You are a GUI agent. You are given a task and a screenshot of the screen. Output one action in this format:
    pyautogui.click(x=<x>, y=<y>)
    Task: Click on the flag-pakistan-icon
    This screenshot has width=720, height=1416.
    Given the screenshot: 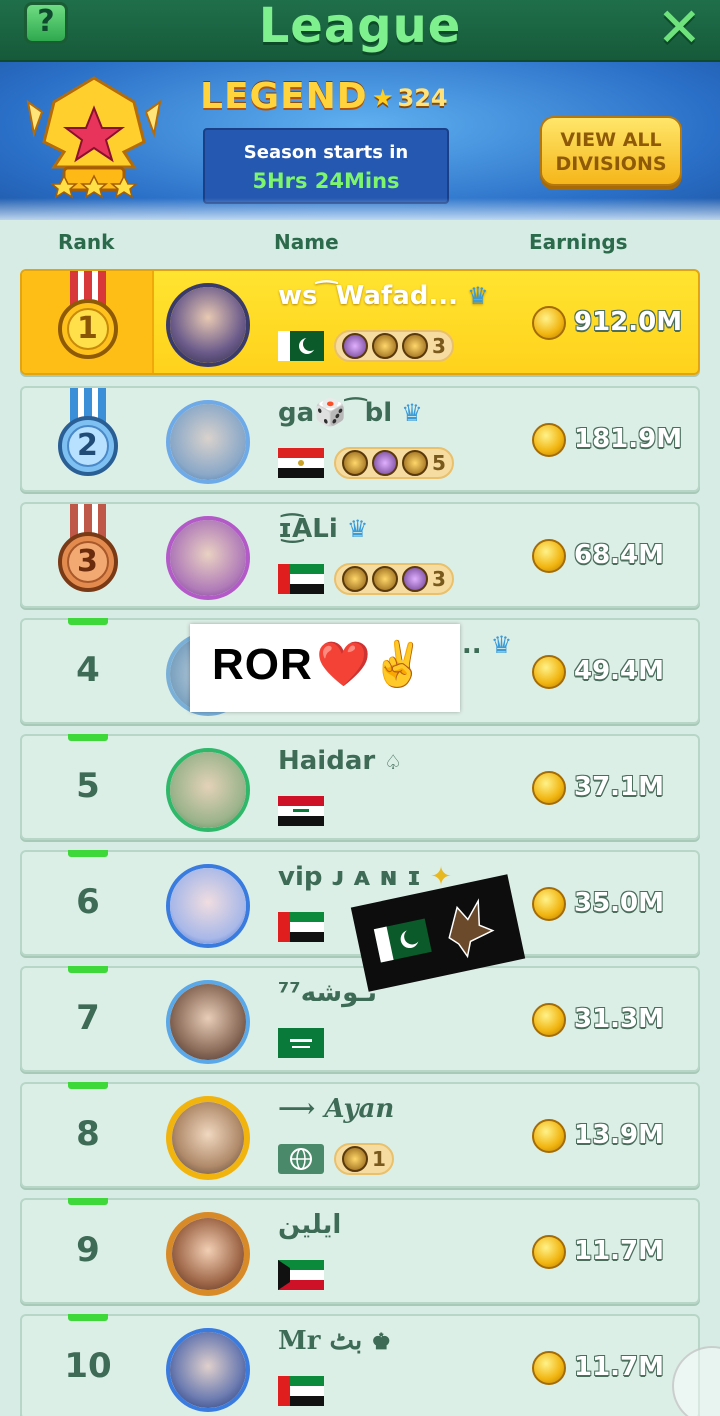 What is the action you would take?
    pyautogui.click(x=301, y=346)
    